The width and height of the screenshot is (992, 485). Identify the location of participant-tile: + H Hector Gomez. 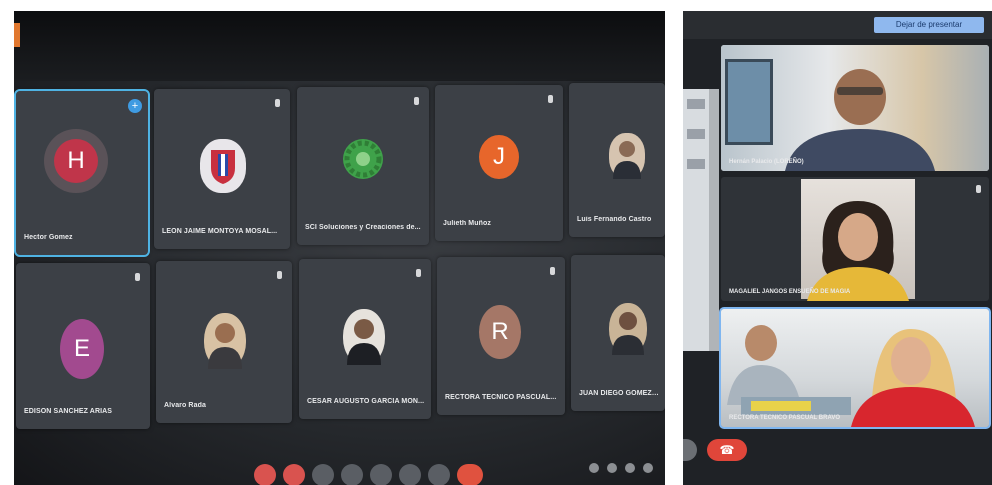
(82, 173).